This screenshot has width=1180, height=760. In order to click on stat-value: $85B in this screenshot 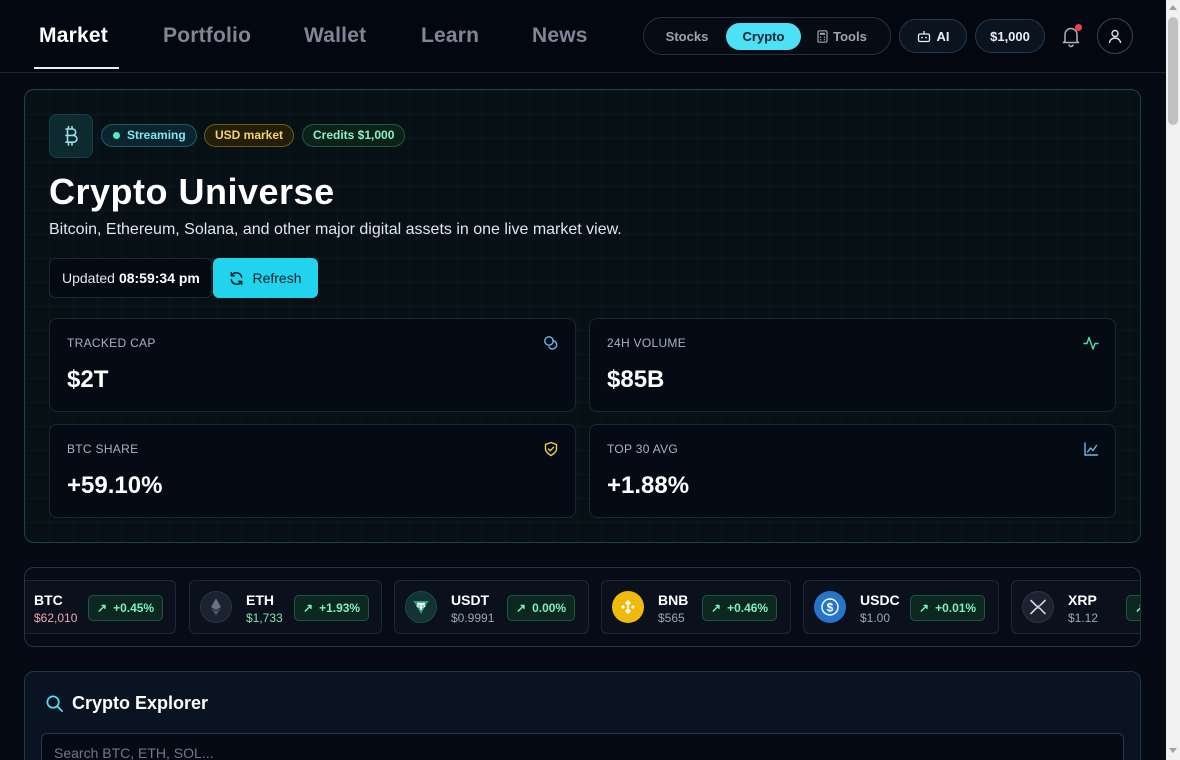, I will do `click(636, 379)`.